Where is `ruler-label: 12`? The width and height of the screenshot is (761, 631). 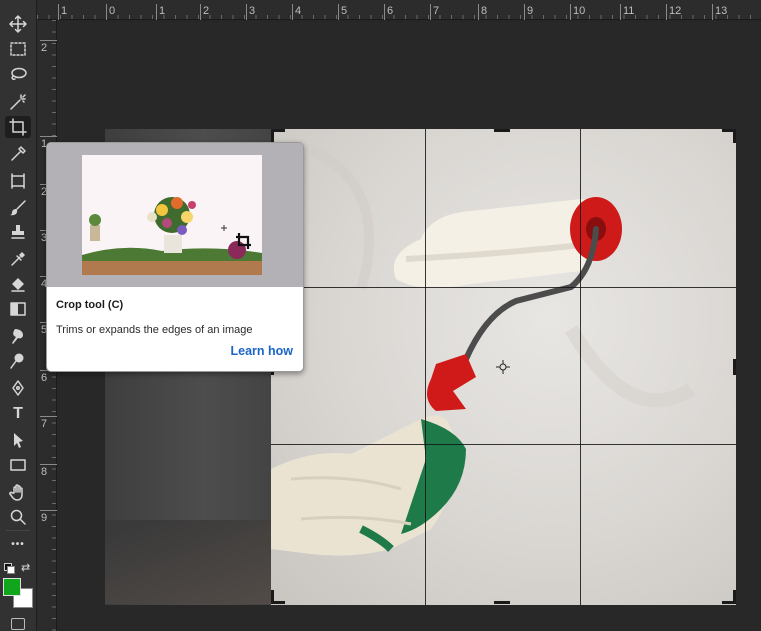 ruler-label: 12 is located at coordinates (675, 11).